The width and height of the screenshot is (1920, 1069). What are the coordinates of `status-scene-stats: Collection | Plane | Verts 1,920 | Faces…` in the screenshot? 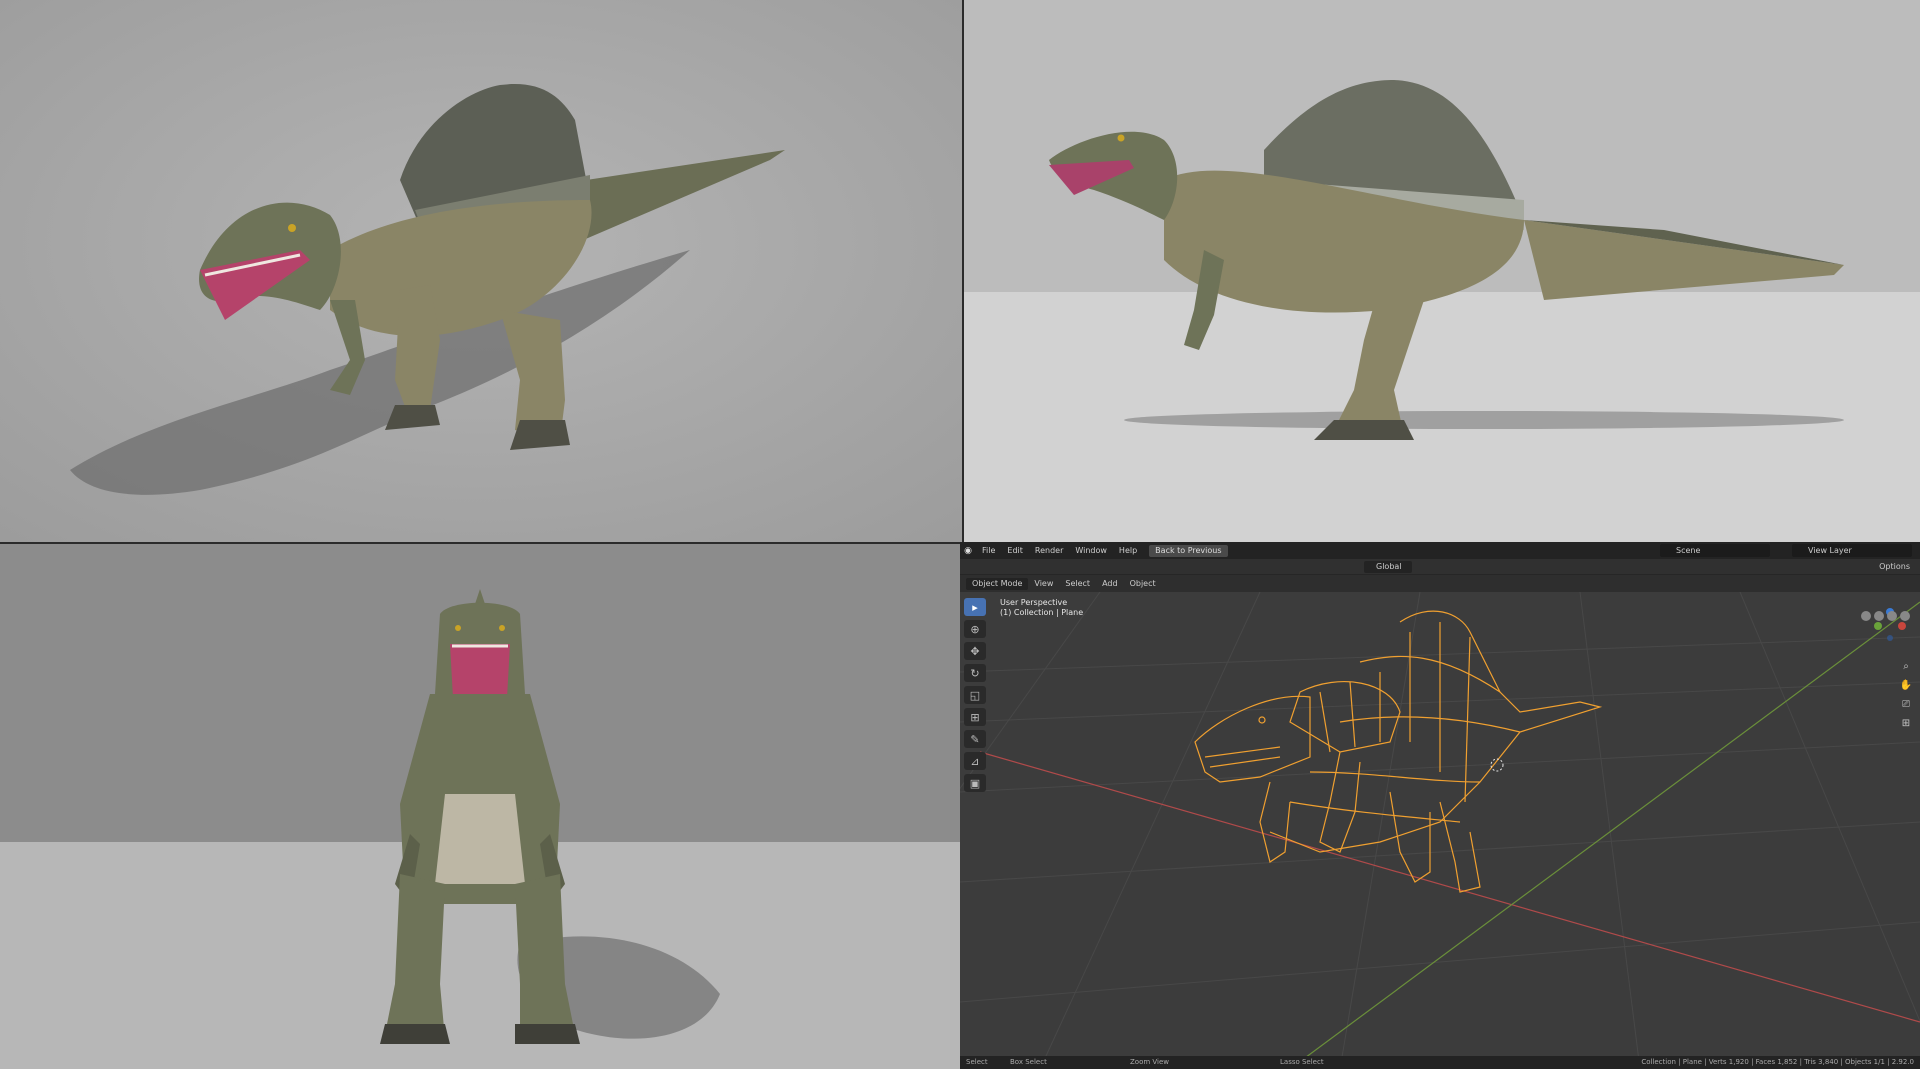 It's located at (1777, 1062).